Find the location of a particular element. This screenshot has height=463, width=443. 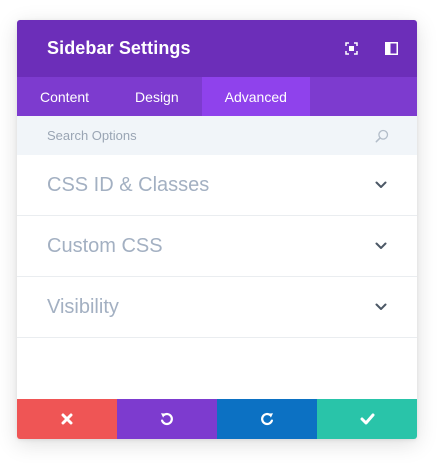

close-icon is located at coordinates (67, 419).